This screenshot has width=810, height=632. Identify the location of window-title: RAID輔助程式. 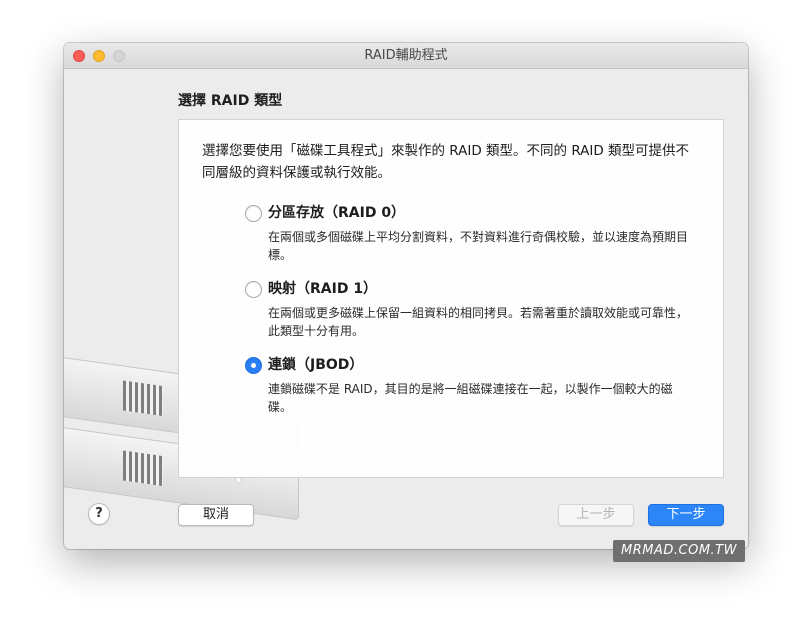
(406, 55).